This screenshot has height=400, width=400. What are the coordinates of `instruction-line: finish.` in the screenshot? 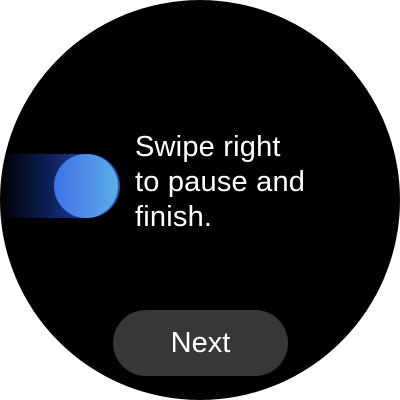 It's located at (174, 217).